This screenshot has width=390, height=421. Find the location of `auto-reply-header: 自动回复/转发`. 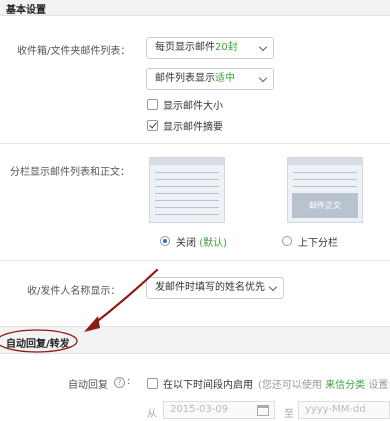

auto-reply-header: 自动回复/转发 is located at coordinates (195, 340).